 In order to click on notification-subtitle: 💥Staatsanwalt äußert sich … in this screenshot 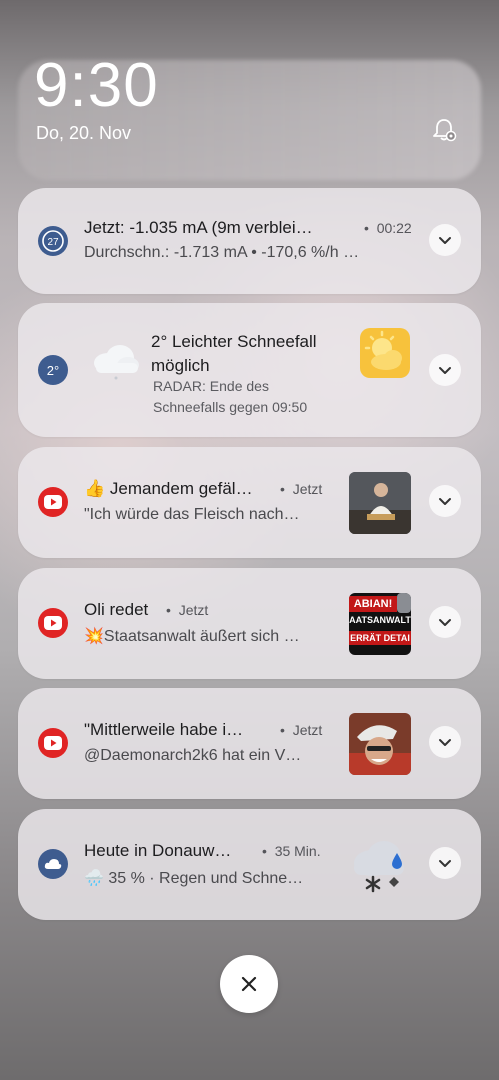, I will do `click(192, 636)`.